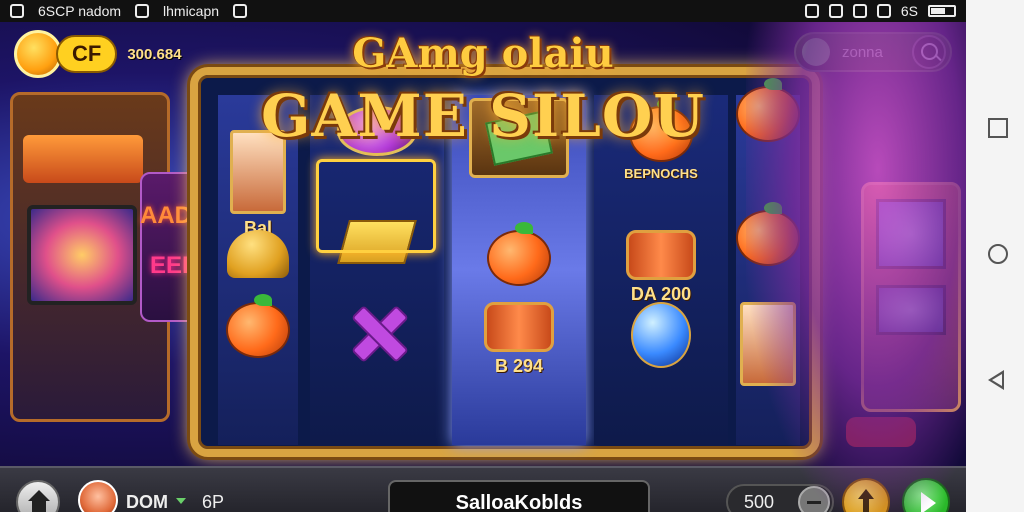 The width and height of the screenshot is (1024, 512). I want to click on game-title: GAME SILOU, so click(483, 116).